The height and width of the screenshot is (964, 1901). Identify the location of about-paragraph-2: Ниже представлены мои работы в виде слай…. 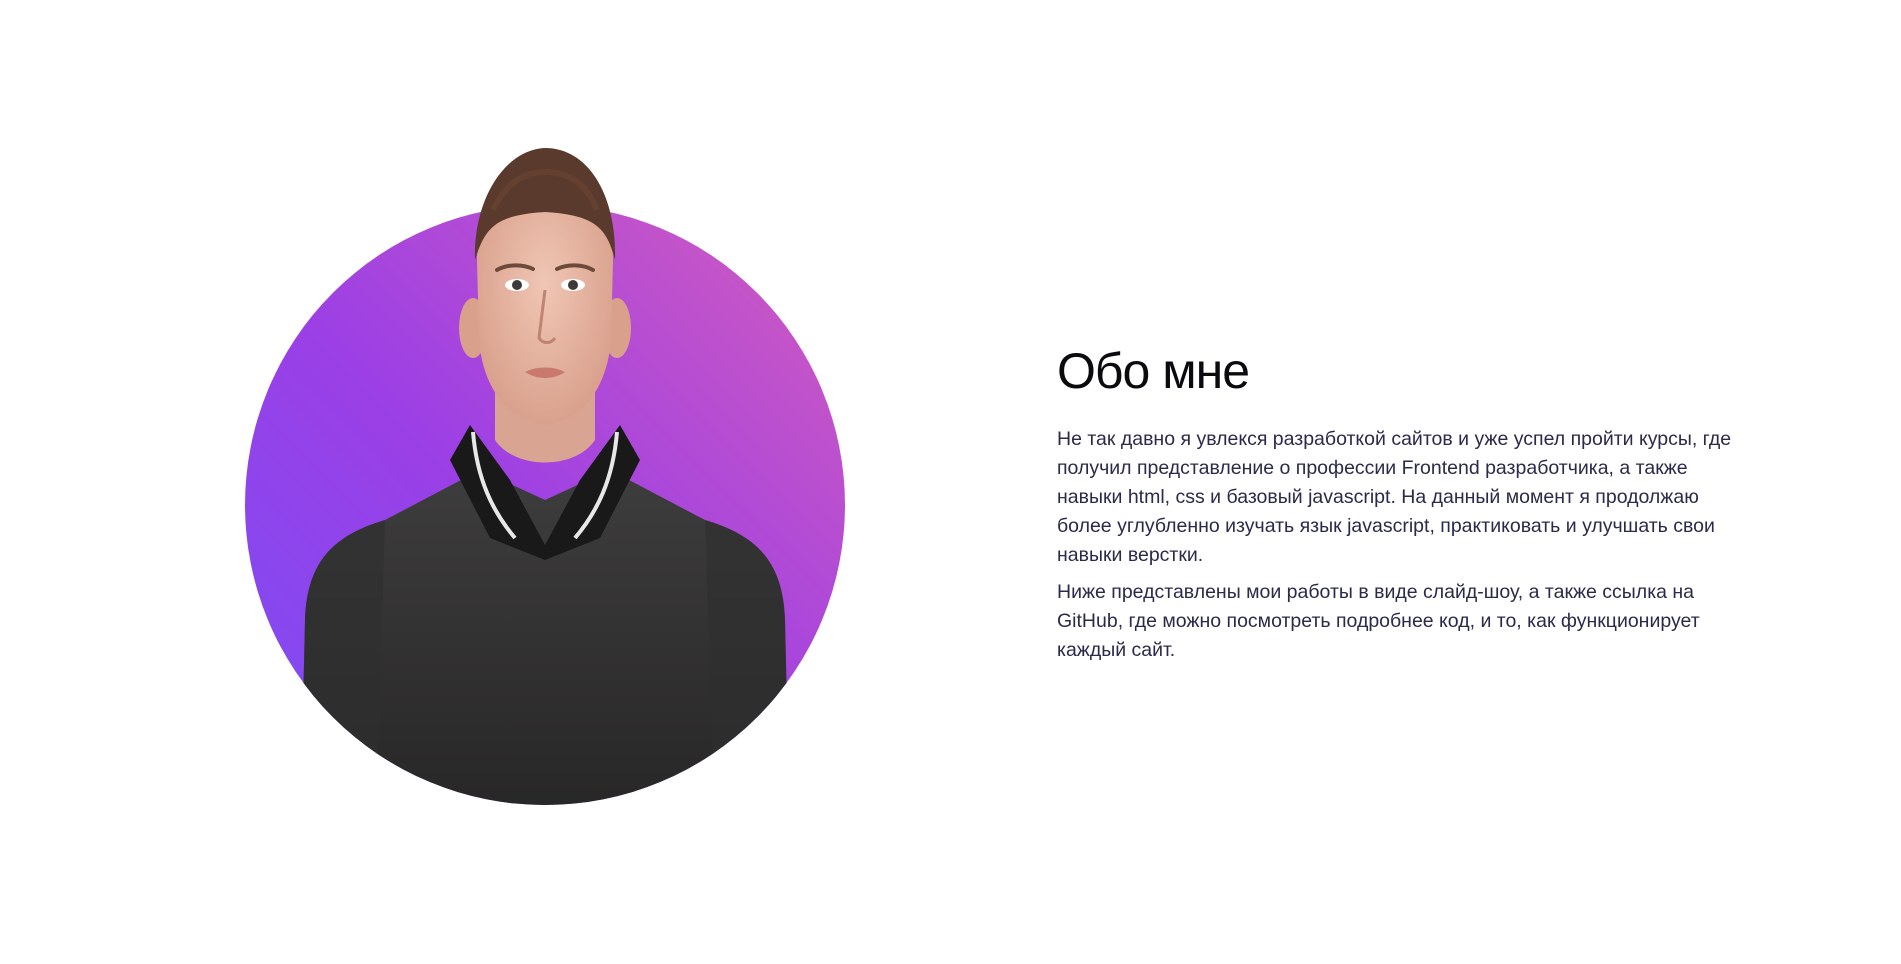
(1378, 621).